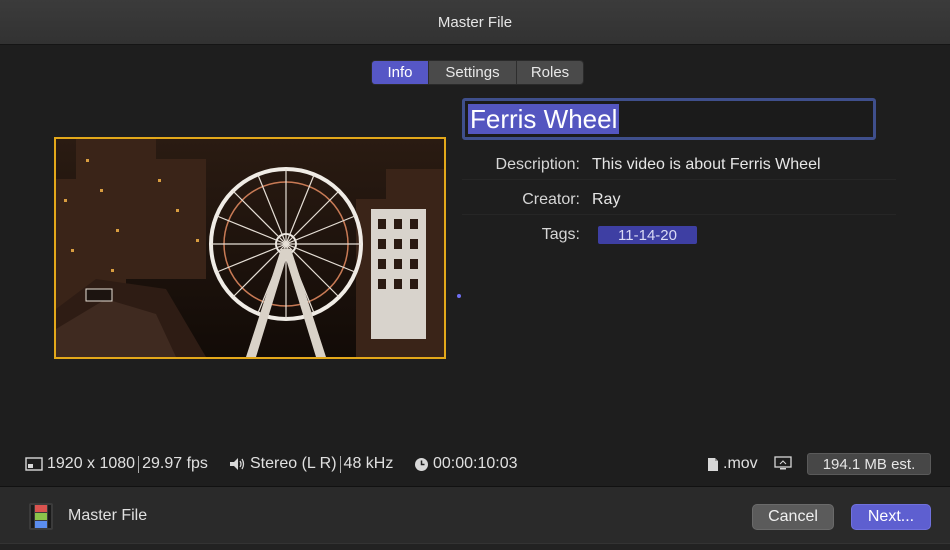  I want to click on cancel-button: Cancel, so click(793, 517).